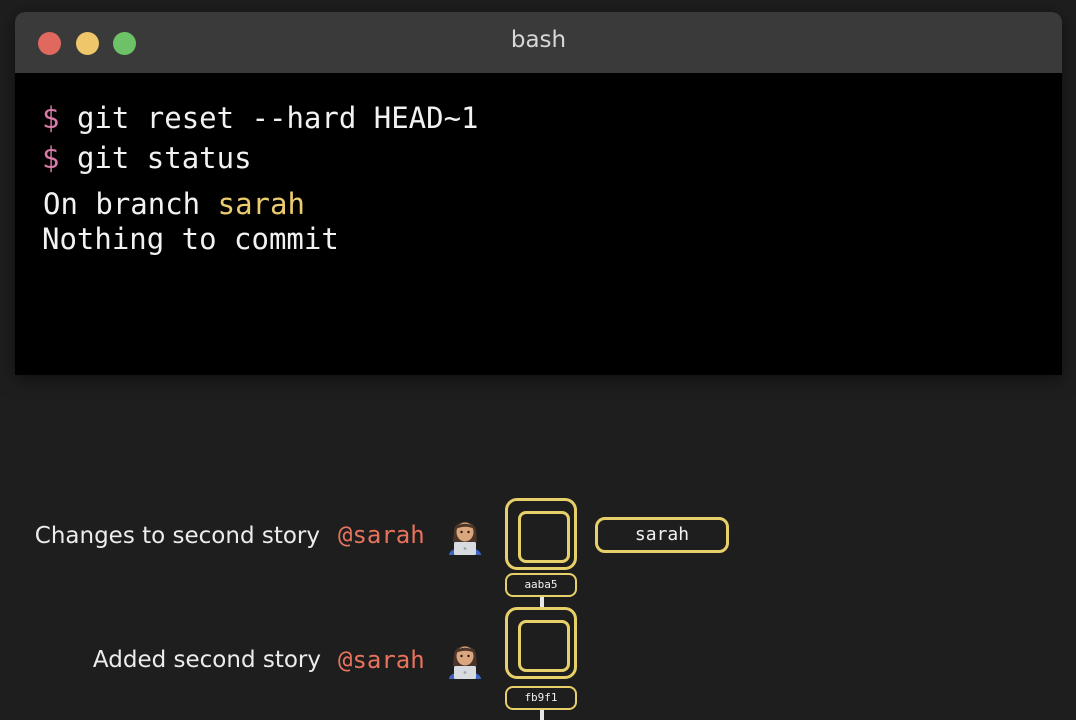 The width and height of the screenshot is (1076, 720). I want to click on window-title: bash, so click(538, 40).